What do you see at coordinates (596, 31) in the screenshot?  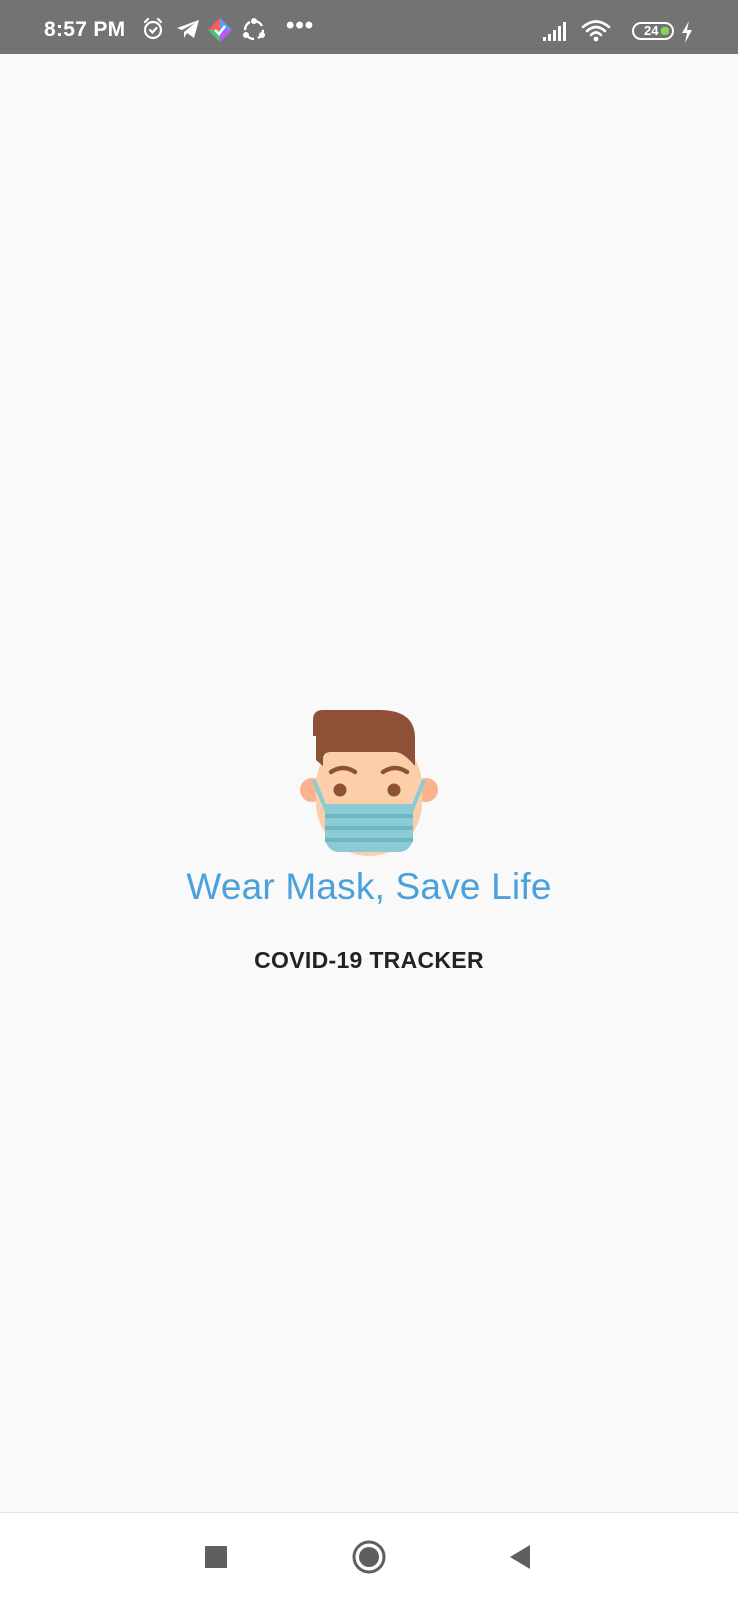 I see `wifi-icon` at bounding box center [596, 31].